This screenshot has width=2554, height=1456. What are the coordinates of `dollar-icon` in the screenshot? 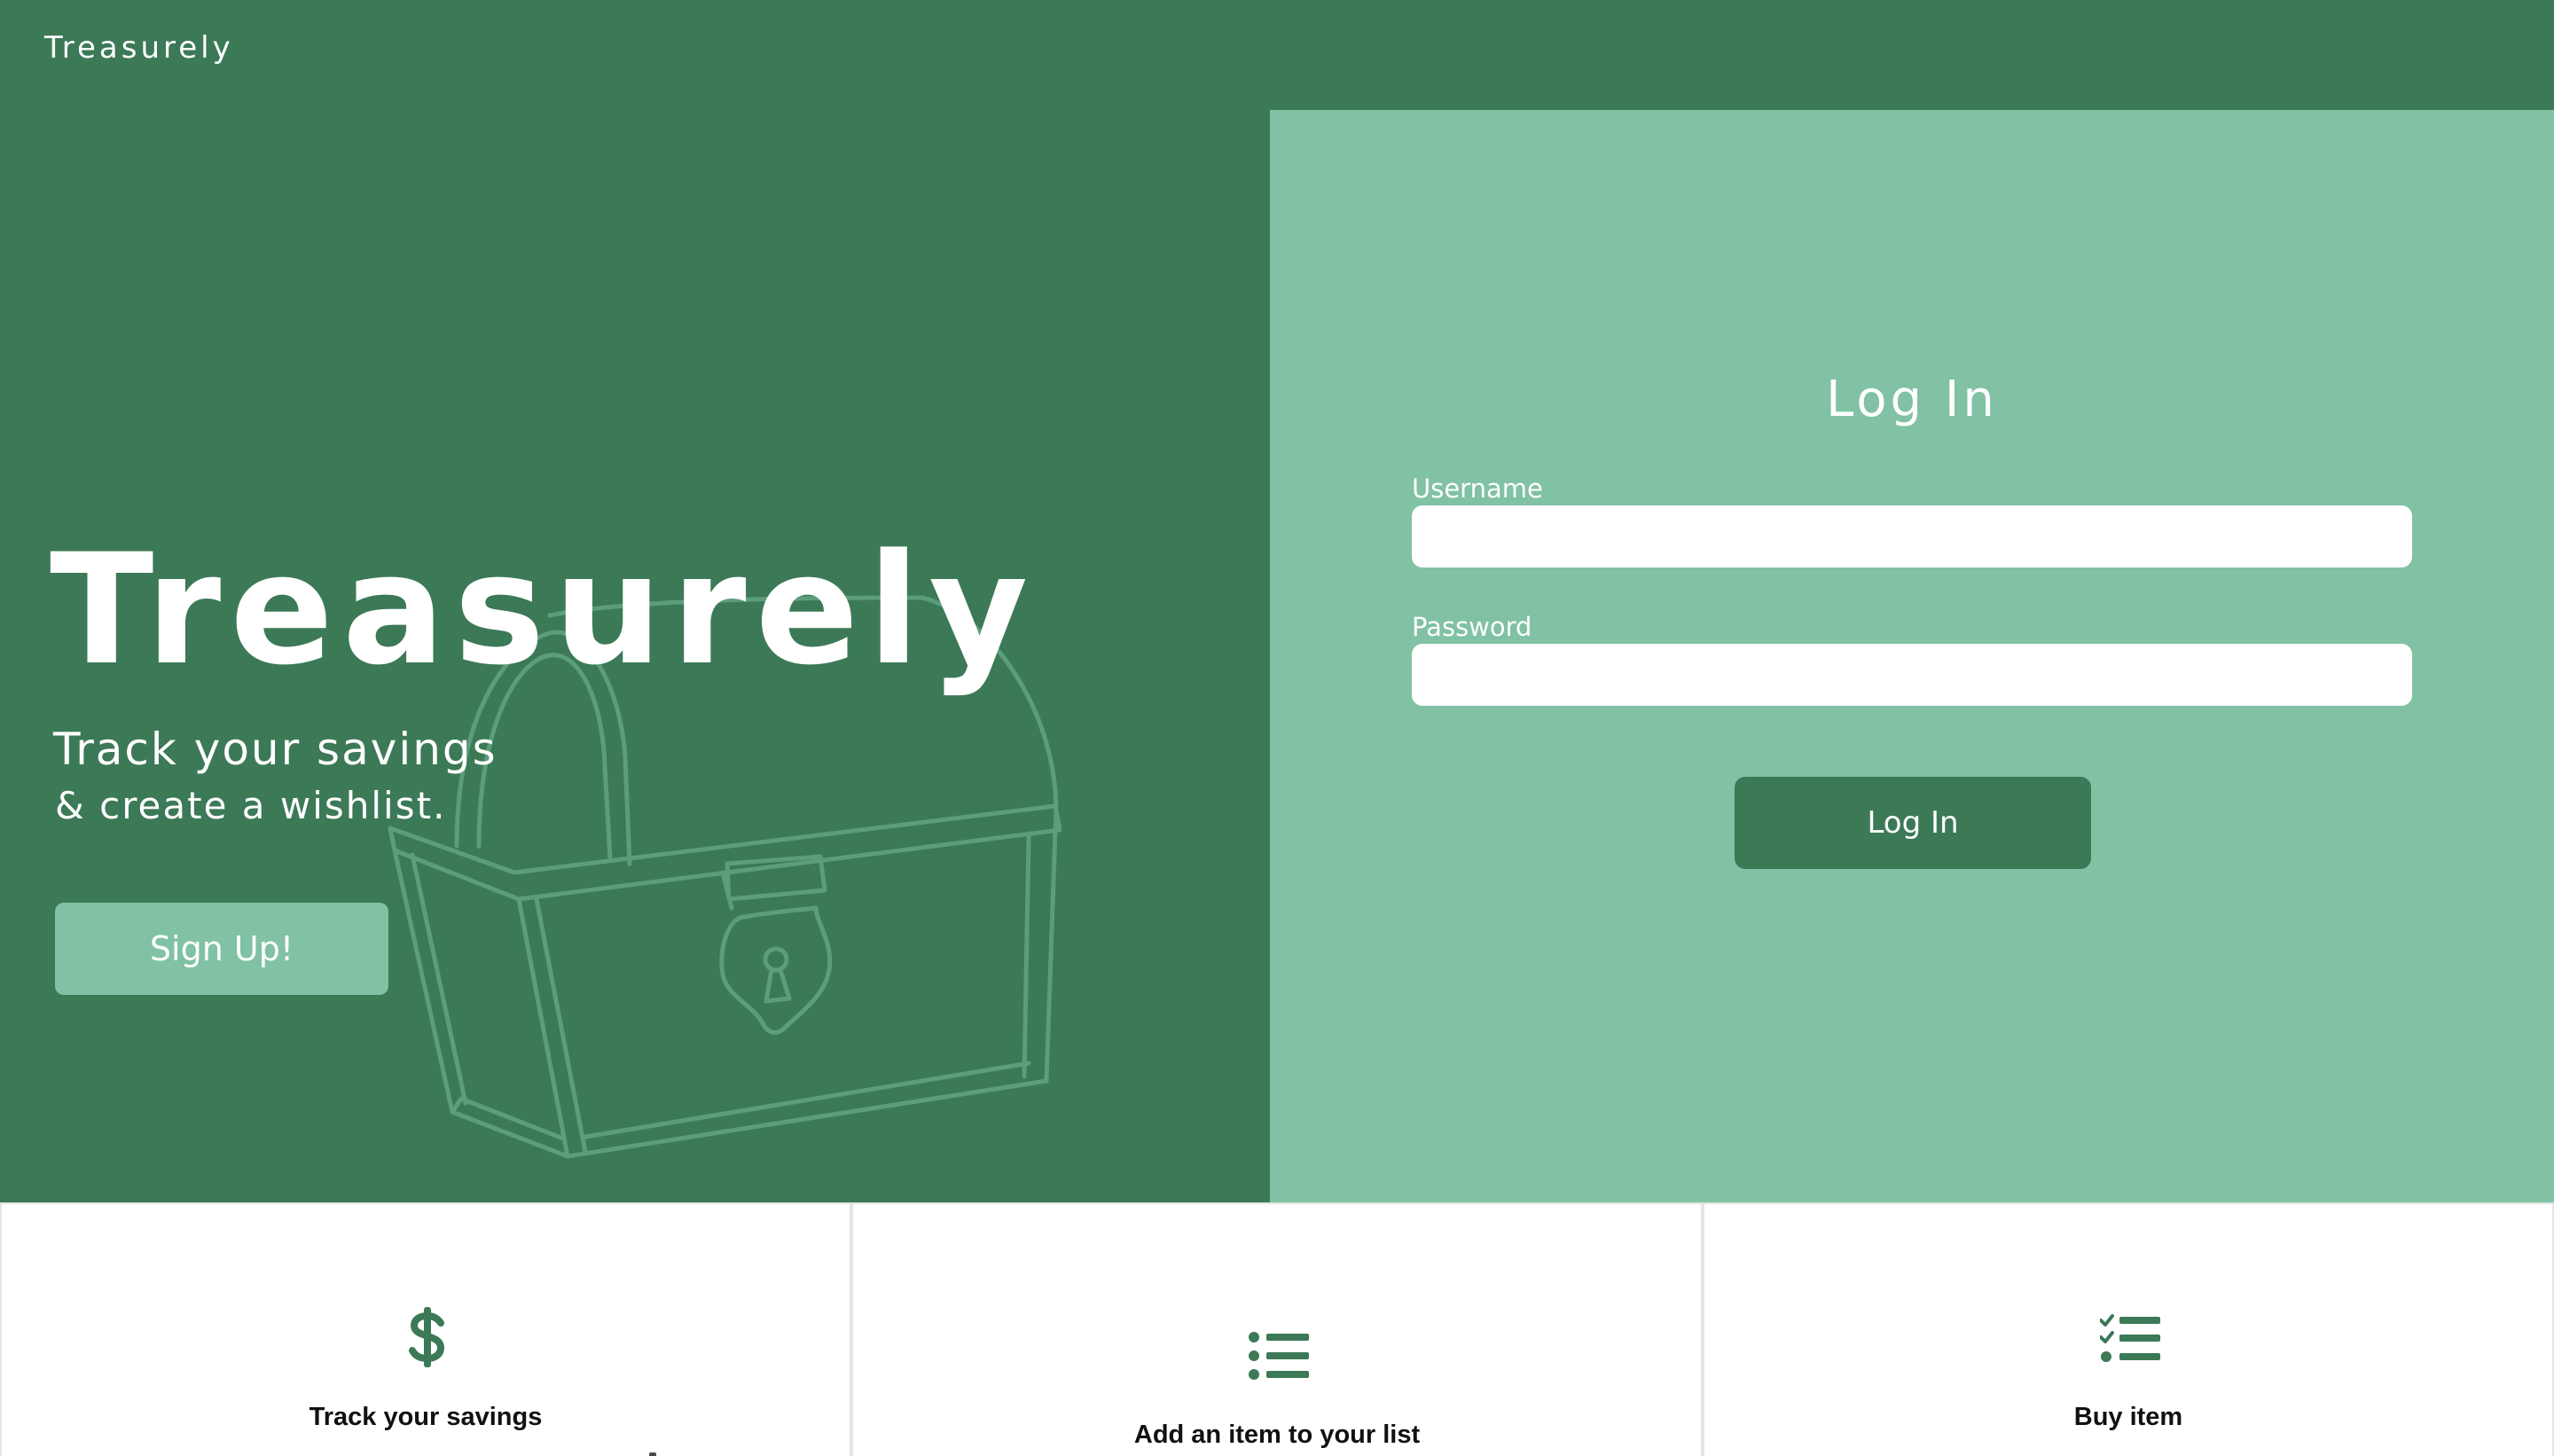 It's located at (427, 1337).